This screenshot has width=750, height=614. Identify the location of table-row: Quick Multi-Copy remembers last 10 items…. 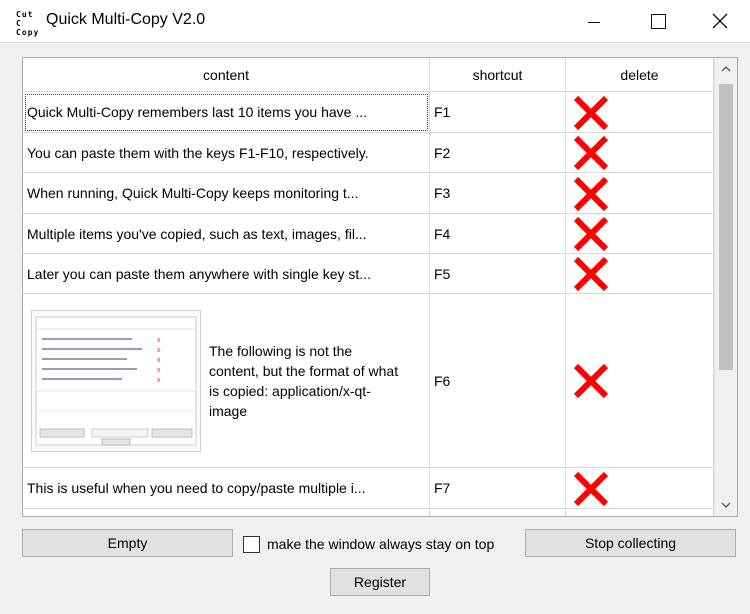
(368, 112).